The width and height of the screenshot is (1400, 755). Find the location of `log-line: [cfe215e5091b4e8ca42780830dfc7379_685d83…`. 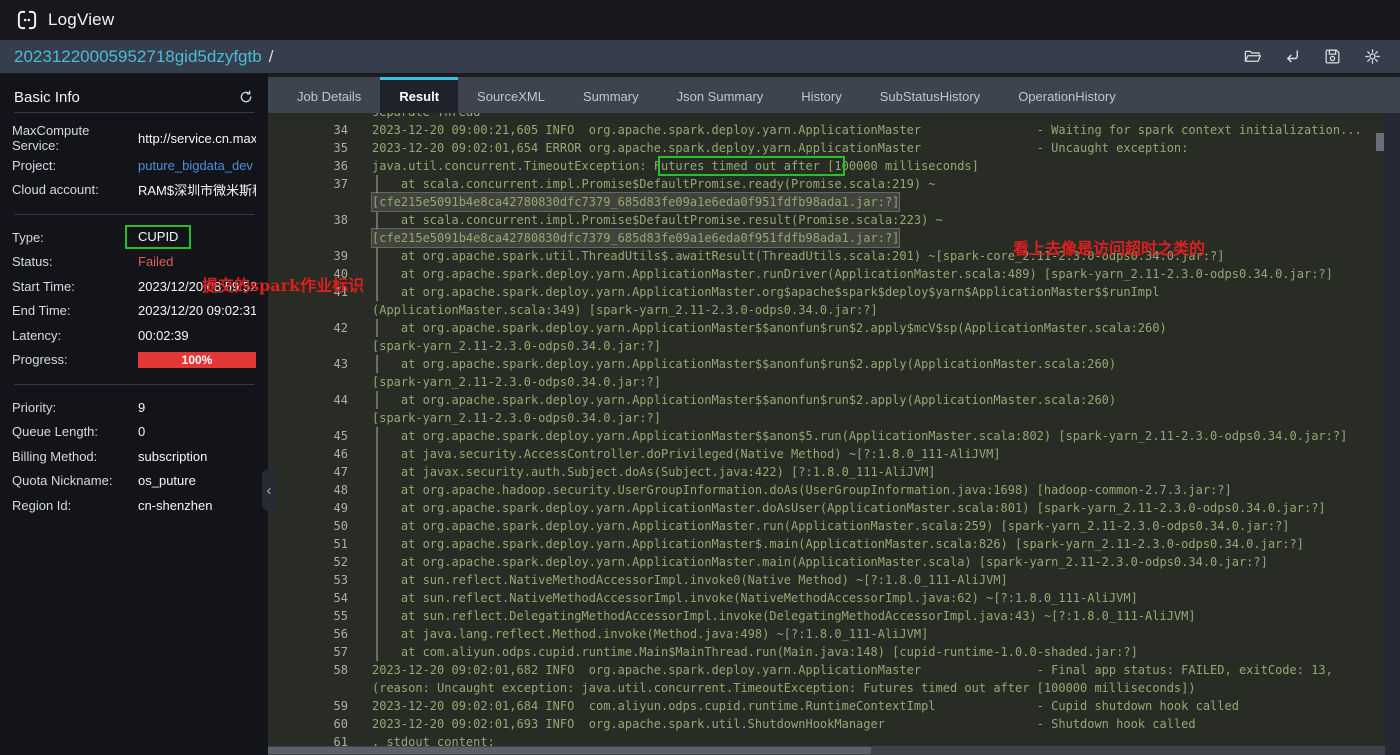

log-line: [cfe215e5091b4e8ca42780830dfc7379_685d83… is located at coordinates (826, 202).